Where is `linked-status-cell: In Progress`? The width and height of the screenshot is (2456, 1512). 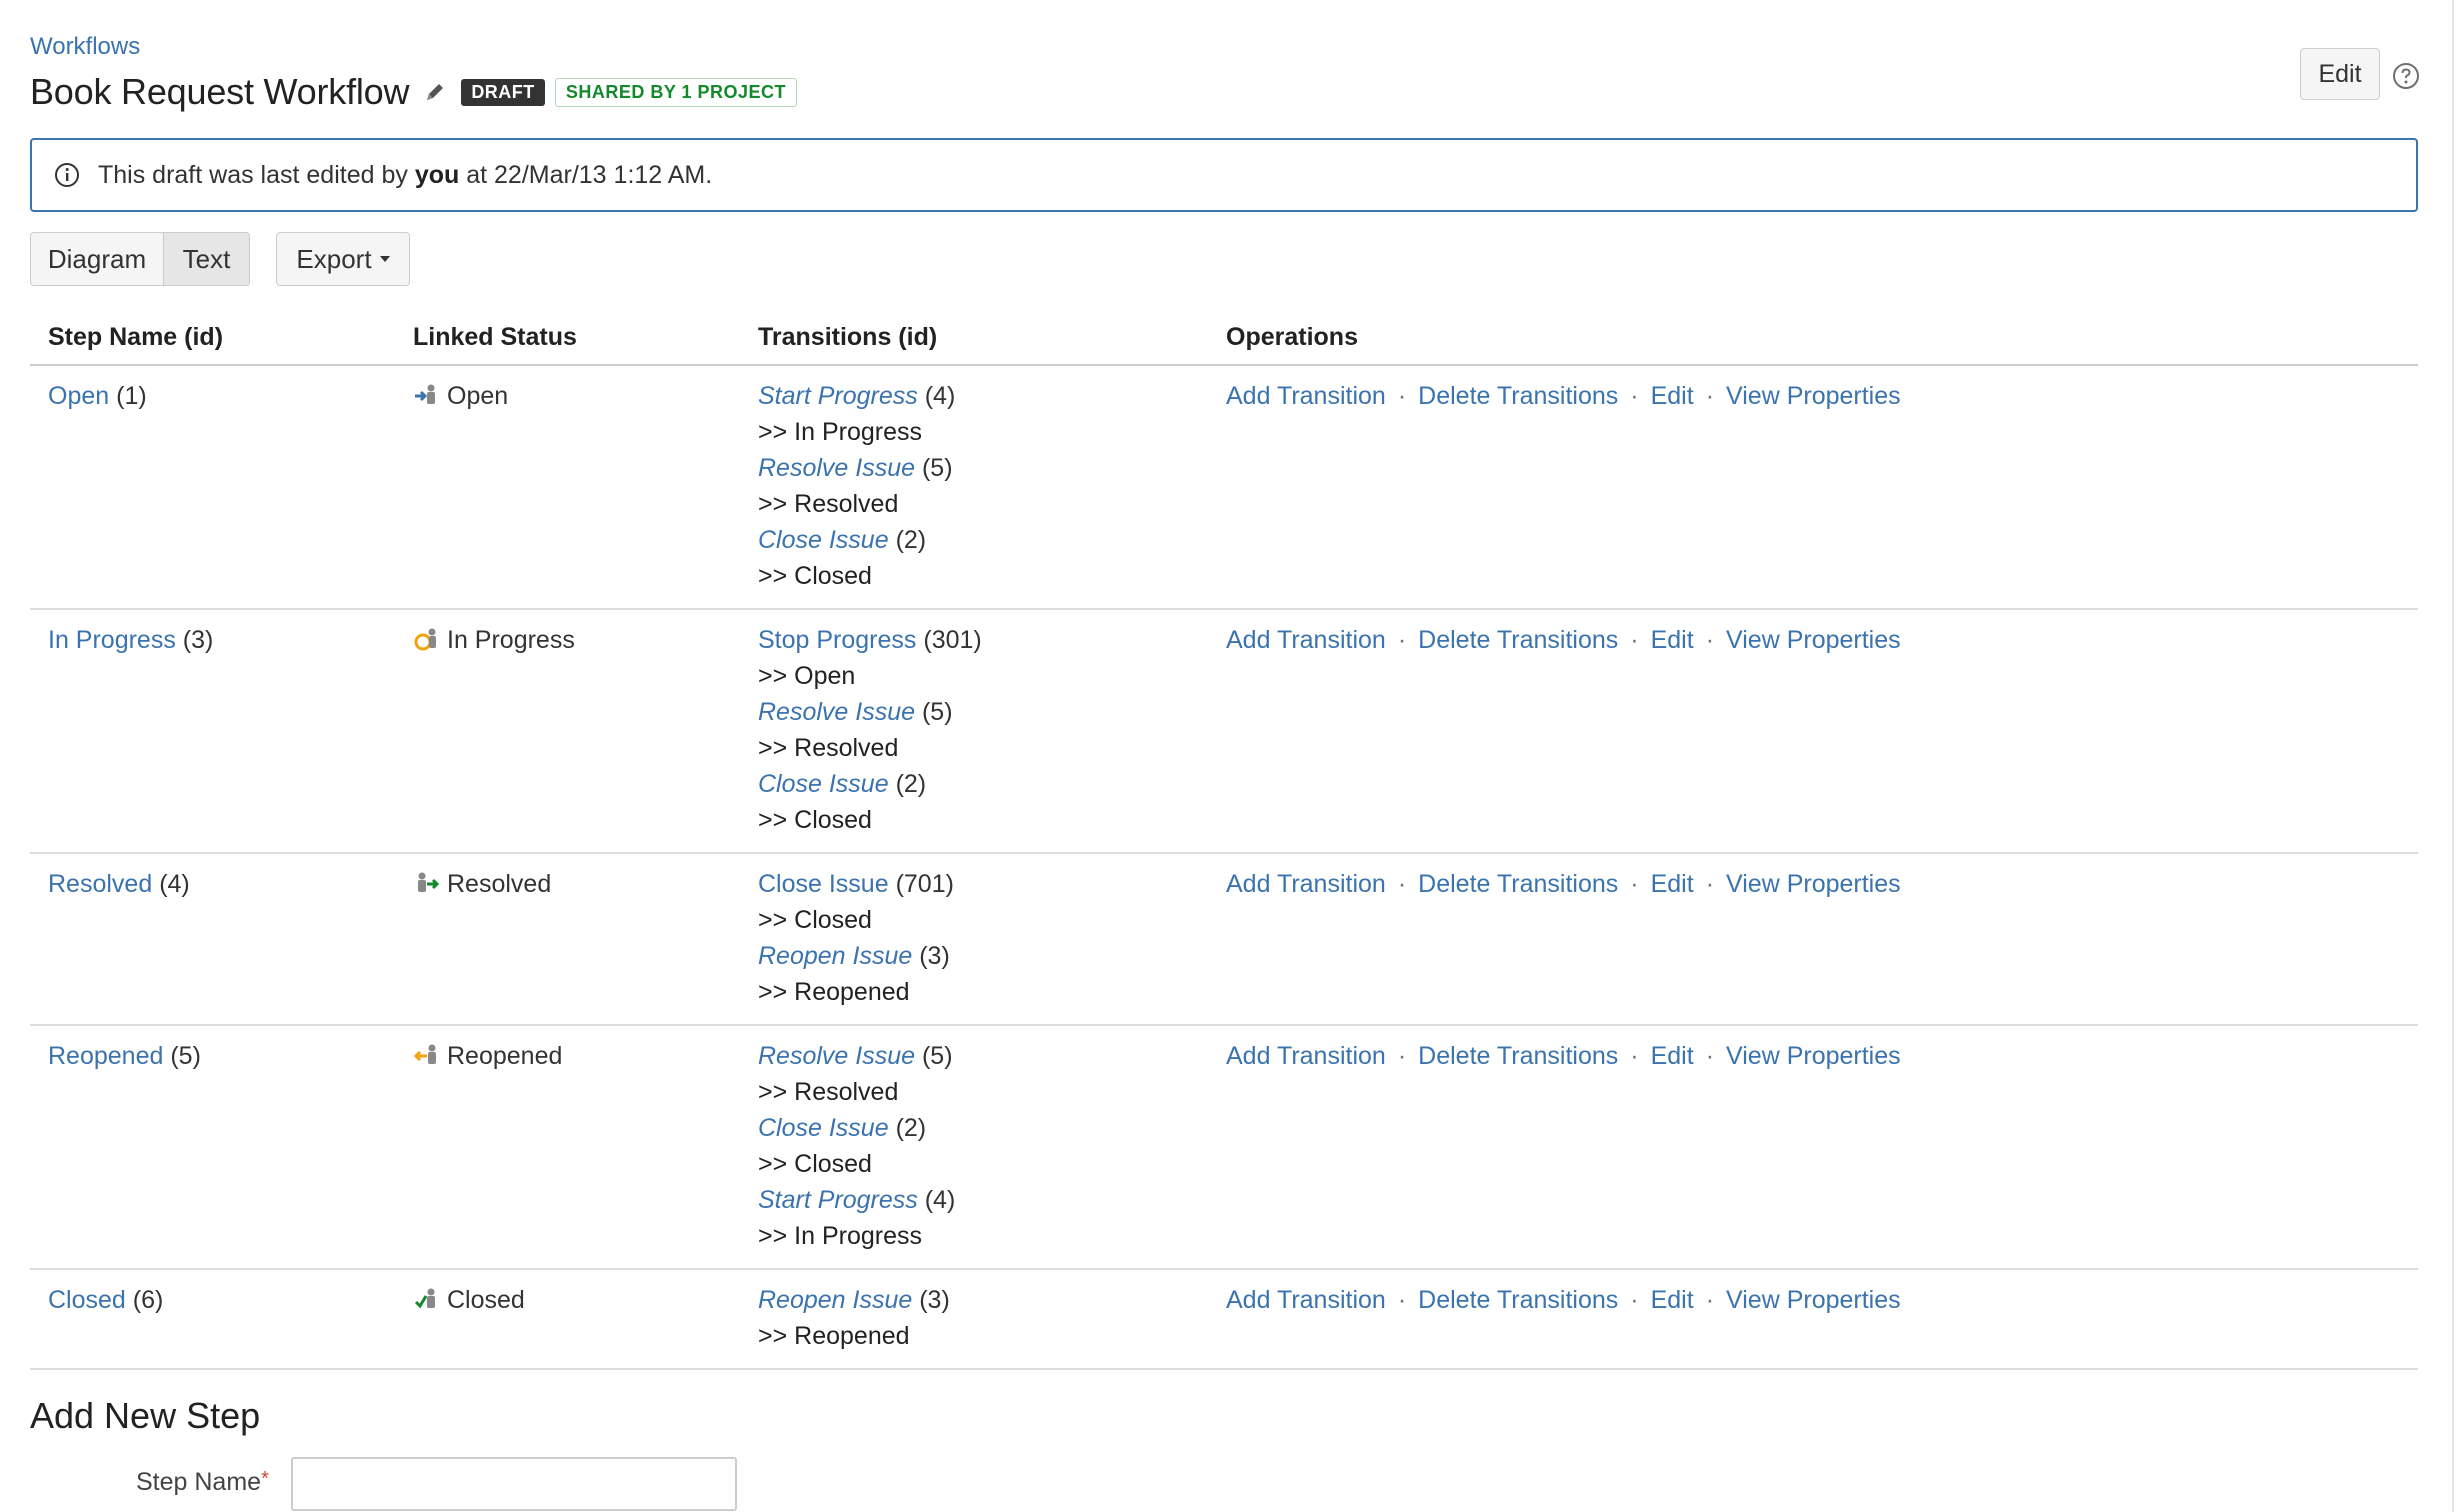
linked-status-cell: In Progress is located at coordinates (567, 731).